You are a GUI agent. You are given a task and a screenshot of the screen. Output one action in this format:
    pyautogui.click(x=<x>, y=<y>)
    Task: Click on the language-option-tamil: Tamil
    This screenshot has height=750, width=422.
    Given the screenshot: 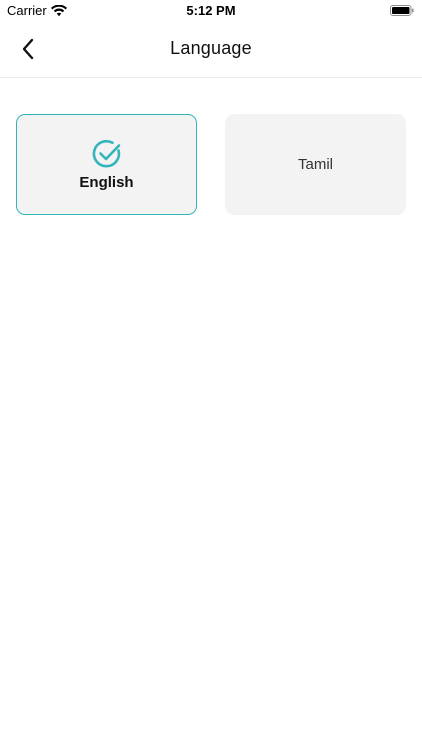 What is the action you would take?
    pyautogui.click(x=315, y=164)
    